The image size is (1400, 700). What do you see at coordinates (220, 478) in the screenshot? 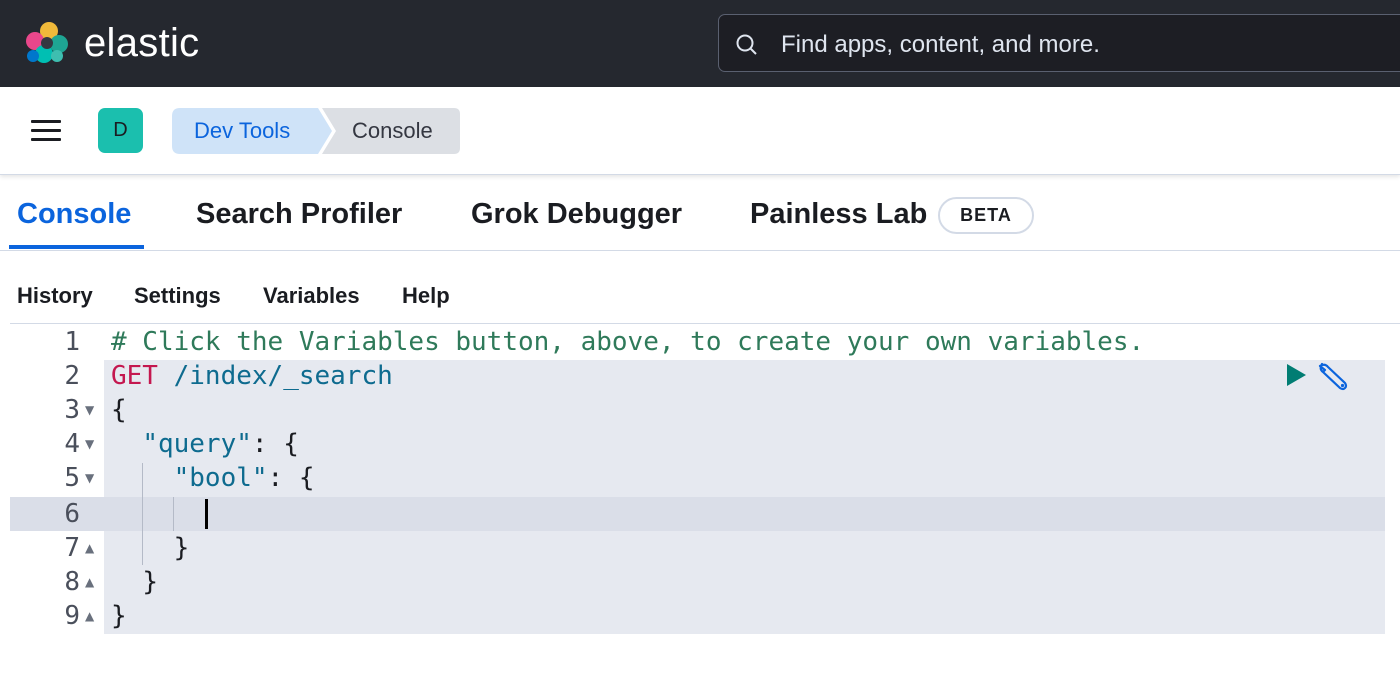
I see `json-key-bool: "bool"` at bounding box center [220, 478].